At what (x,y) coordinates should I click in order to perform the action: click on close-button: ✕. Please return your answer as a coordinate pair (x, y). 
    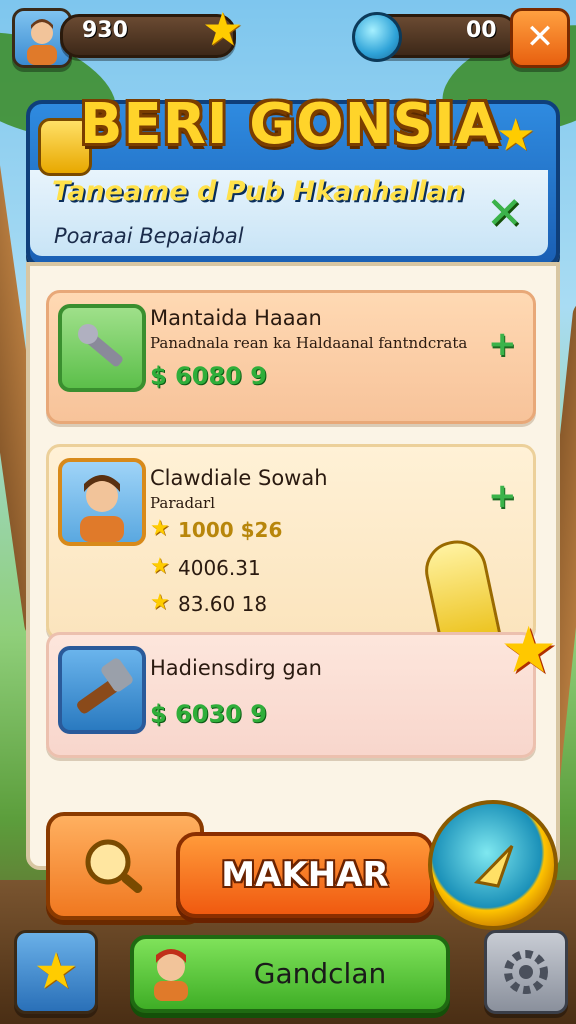
    Looking at the image, I should click on (540, 38).